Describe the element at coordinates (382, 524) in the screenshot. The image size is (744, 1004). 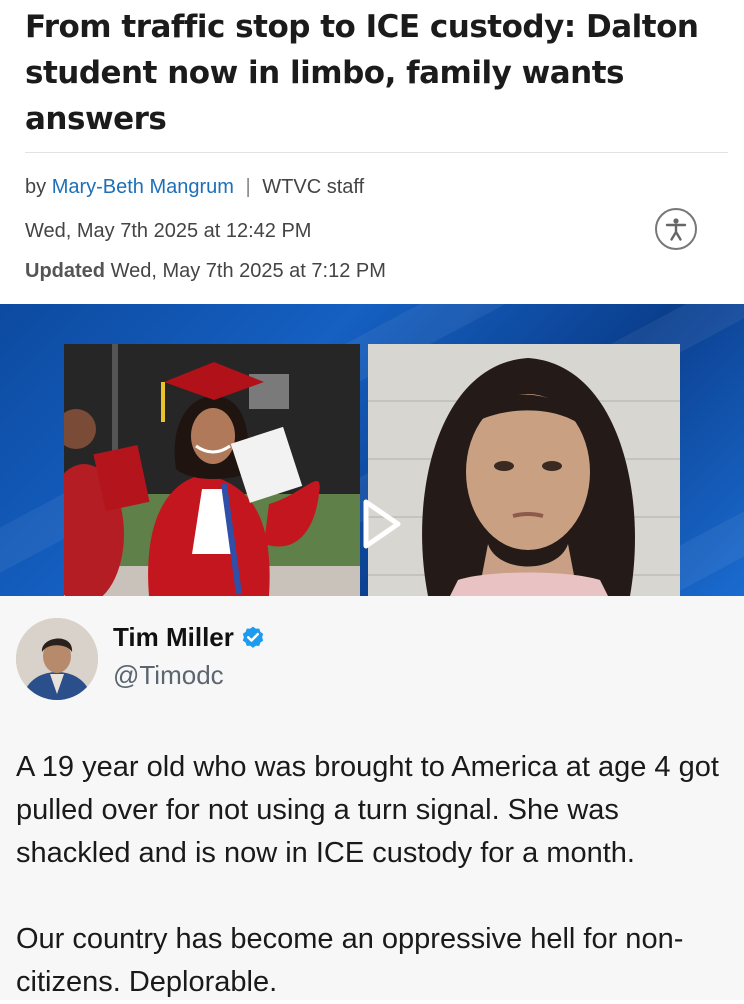
I see `play-icon` at that location.